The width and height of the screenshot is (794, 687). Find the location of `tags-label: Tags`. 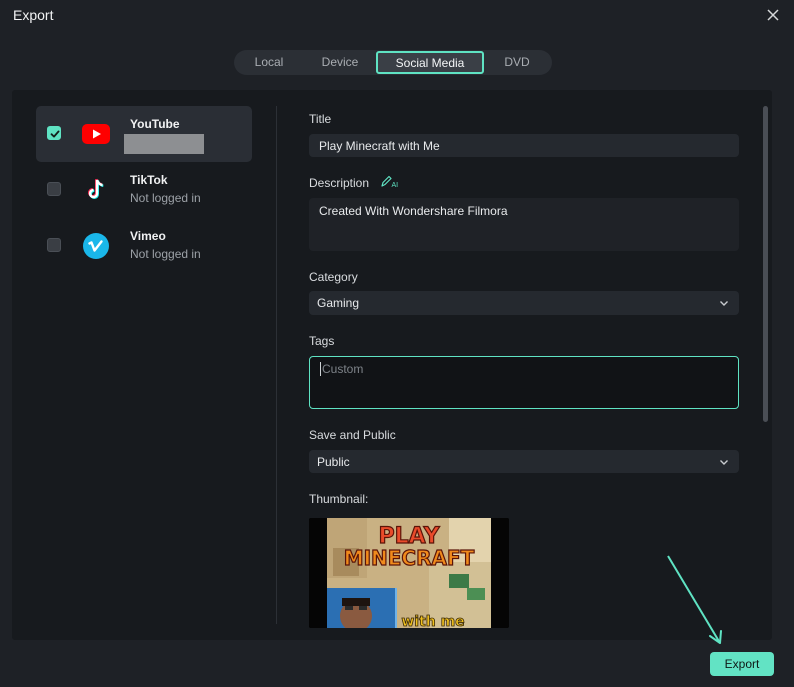

tags-label: Tags is located at coordinates (322, 341).